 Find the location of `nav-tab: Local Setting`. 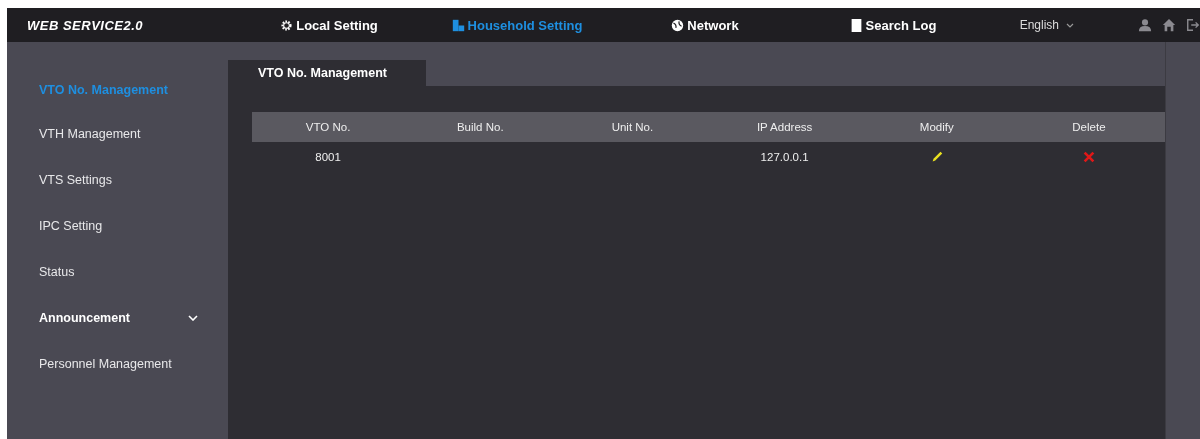

nav-tab: Local Setting is located at coordinates (329, 25).